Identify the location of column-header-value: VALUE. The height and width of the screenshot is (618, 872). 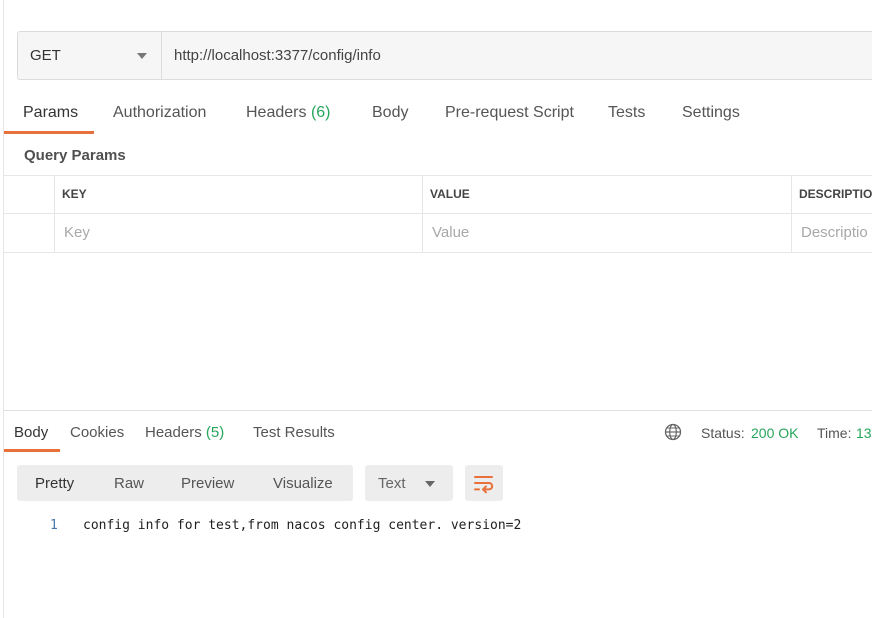
(450, 194).